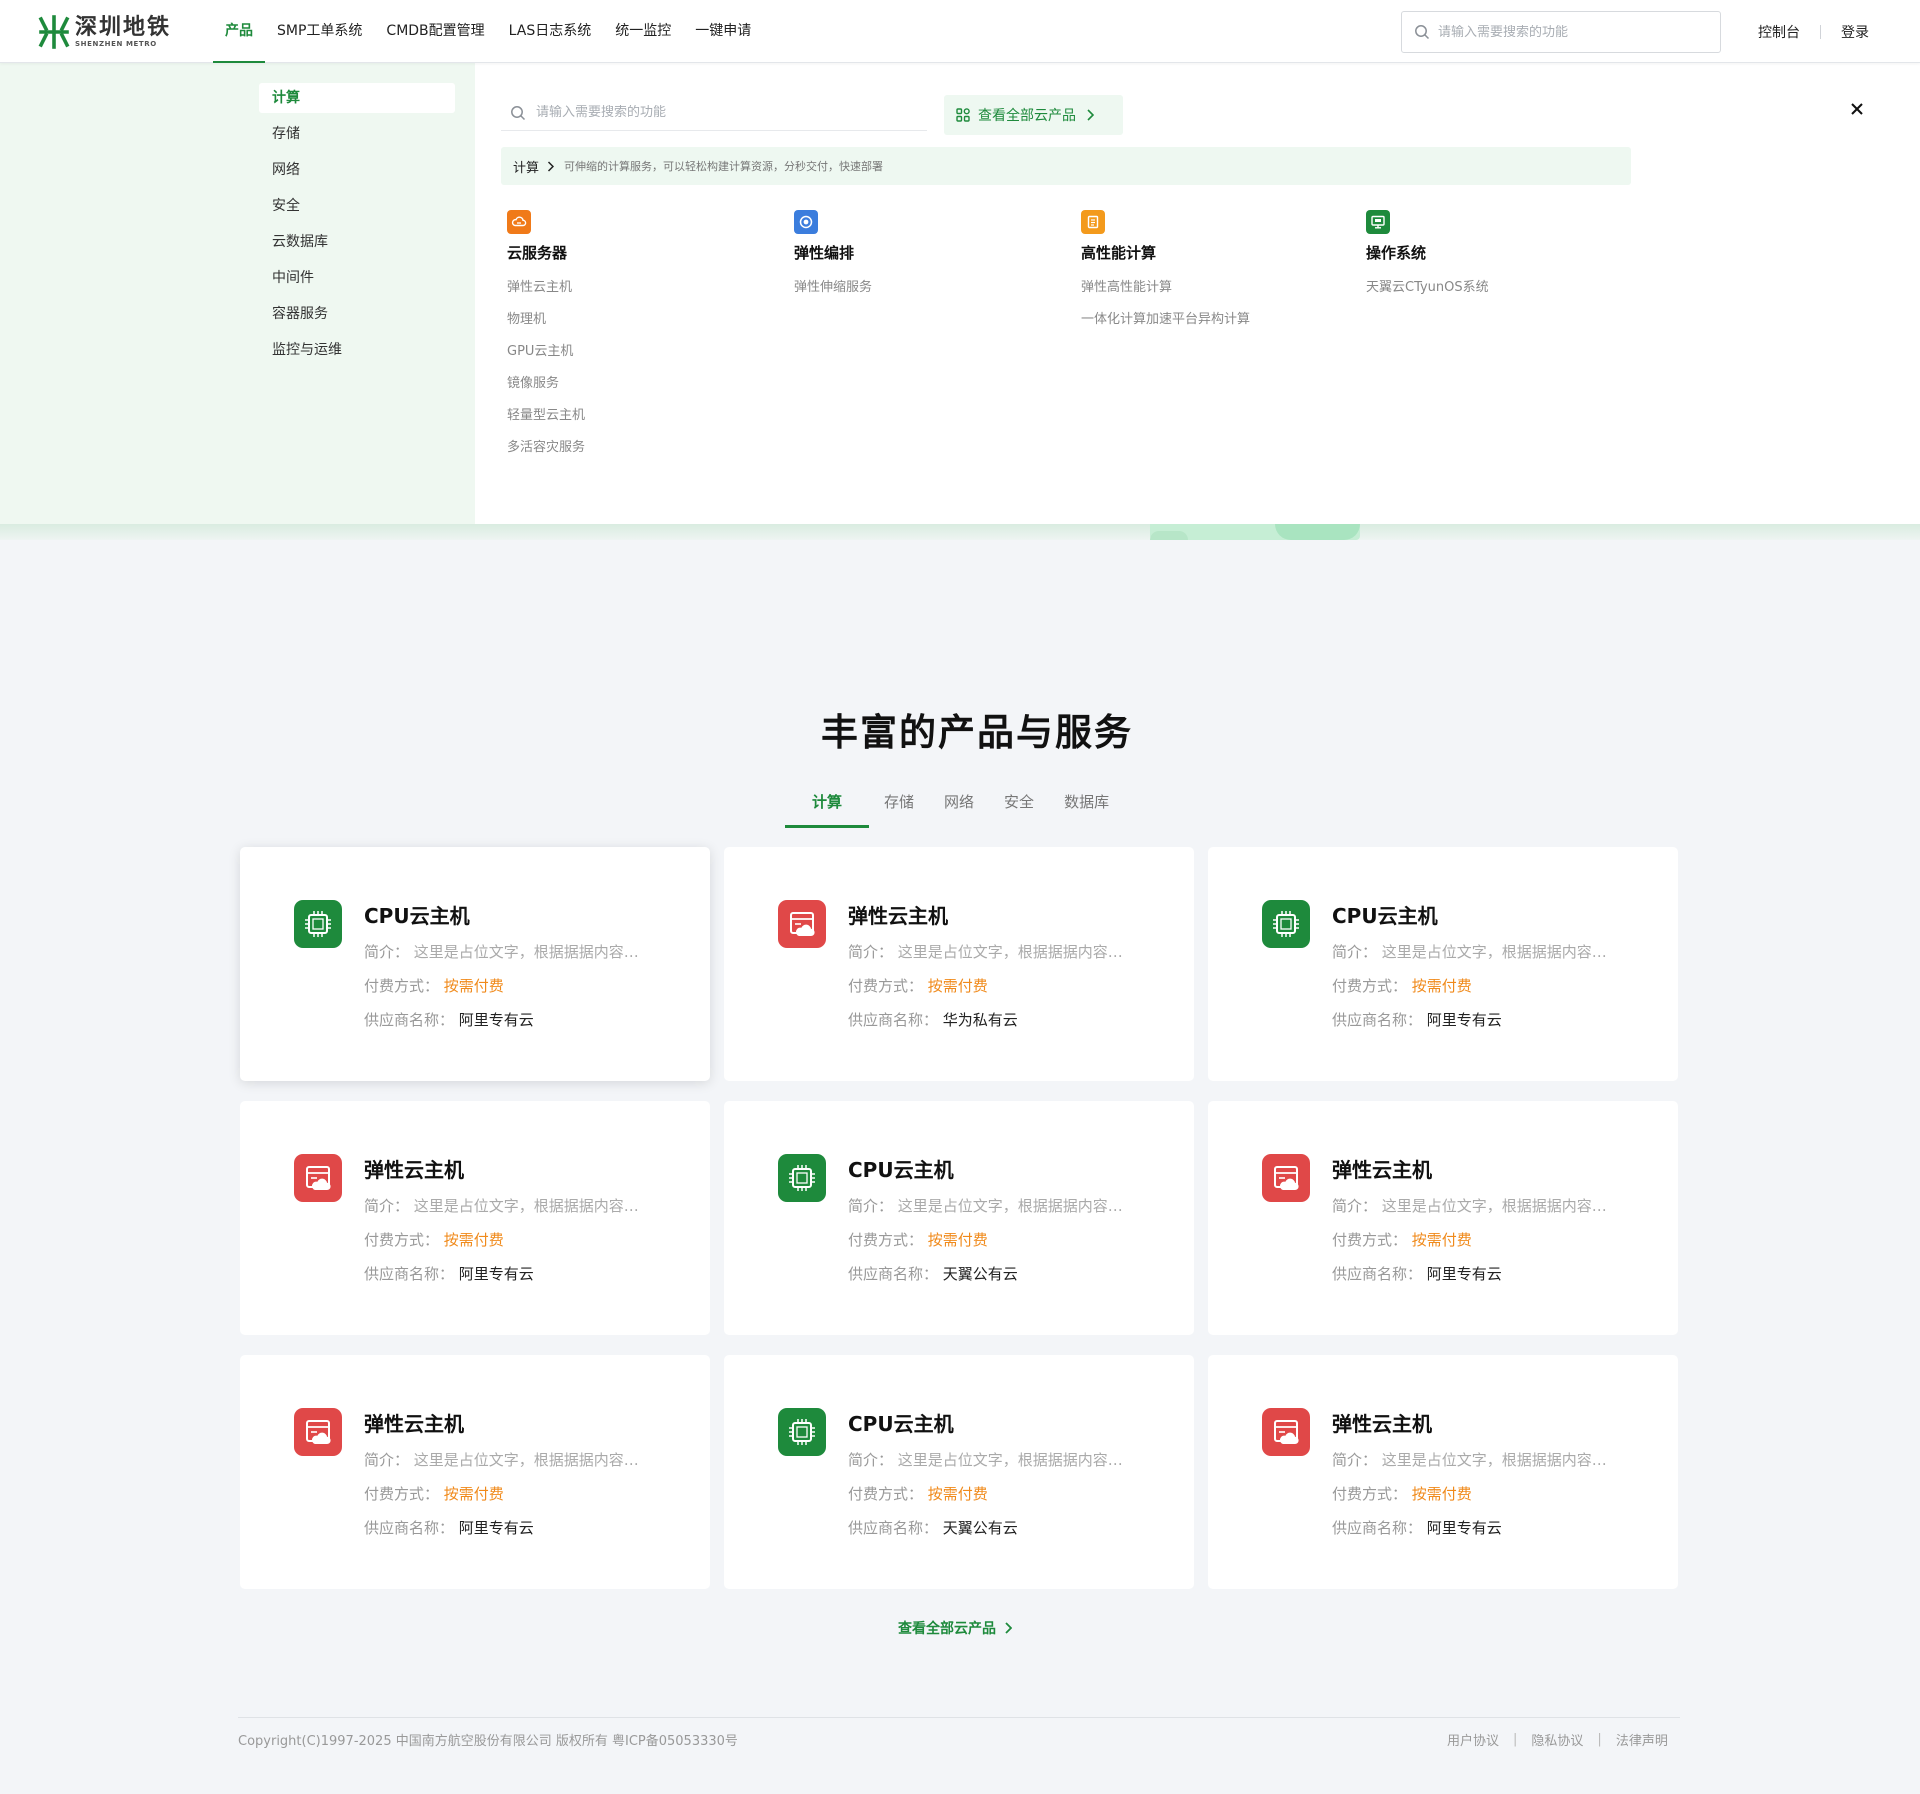 The height and width of the screenshot is (1794, 1920). What do you see at coordinates (934, 285) in the screenshot?
I see `product-link: 弹性伸缩服务` at bounding box center [934, 285].